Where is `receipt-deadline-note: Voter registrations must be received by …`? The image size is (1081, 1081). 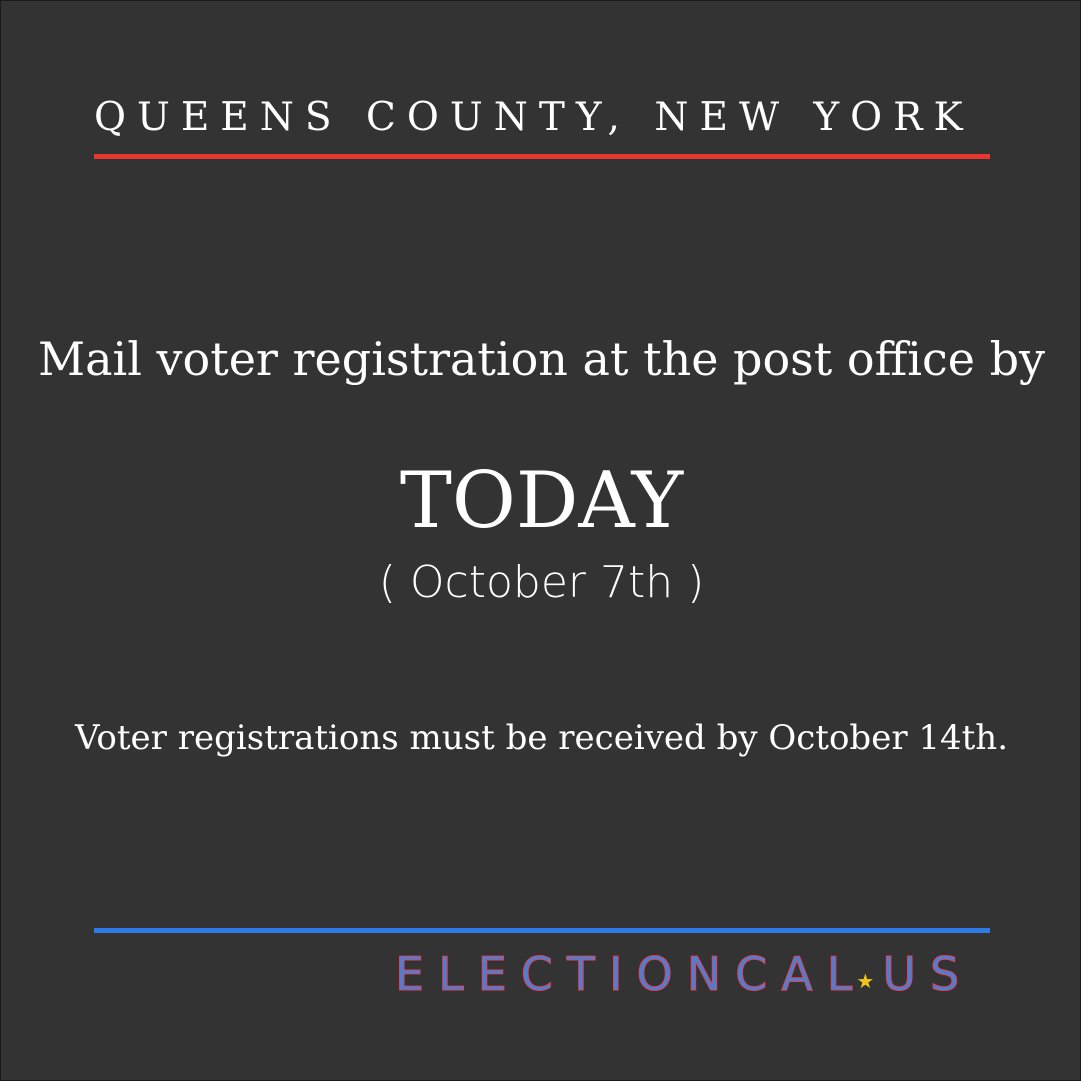
receipt-deadline-note: Voter registrations must be received by … is located at coordinates (541, 738).